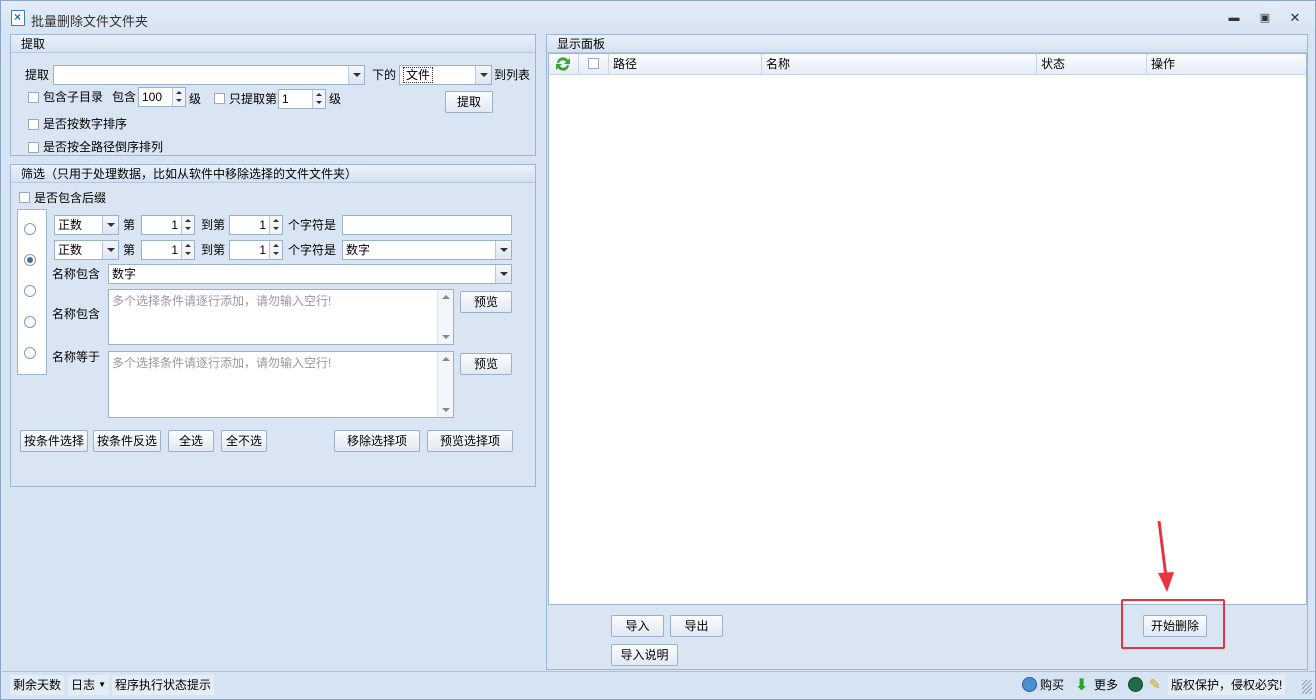 This screenshot has width=1316, height=700. What do you see at coordinates (90, 21) in the screenshot?
I see `window-title: 批量删除文件文件夹` at bounding box center [90, 21].